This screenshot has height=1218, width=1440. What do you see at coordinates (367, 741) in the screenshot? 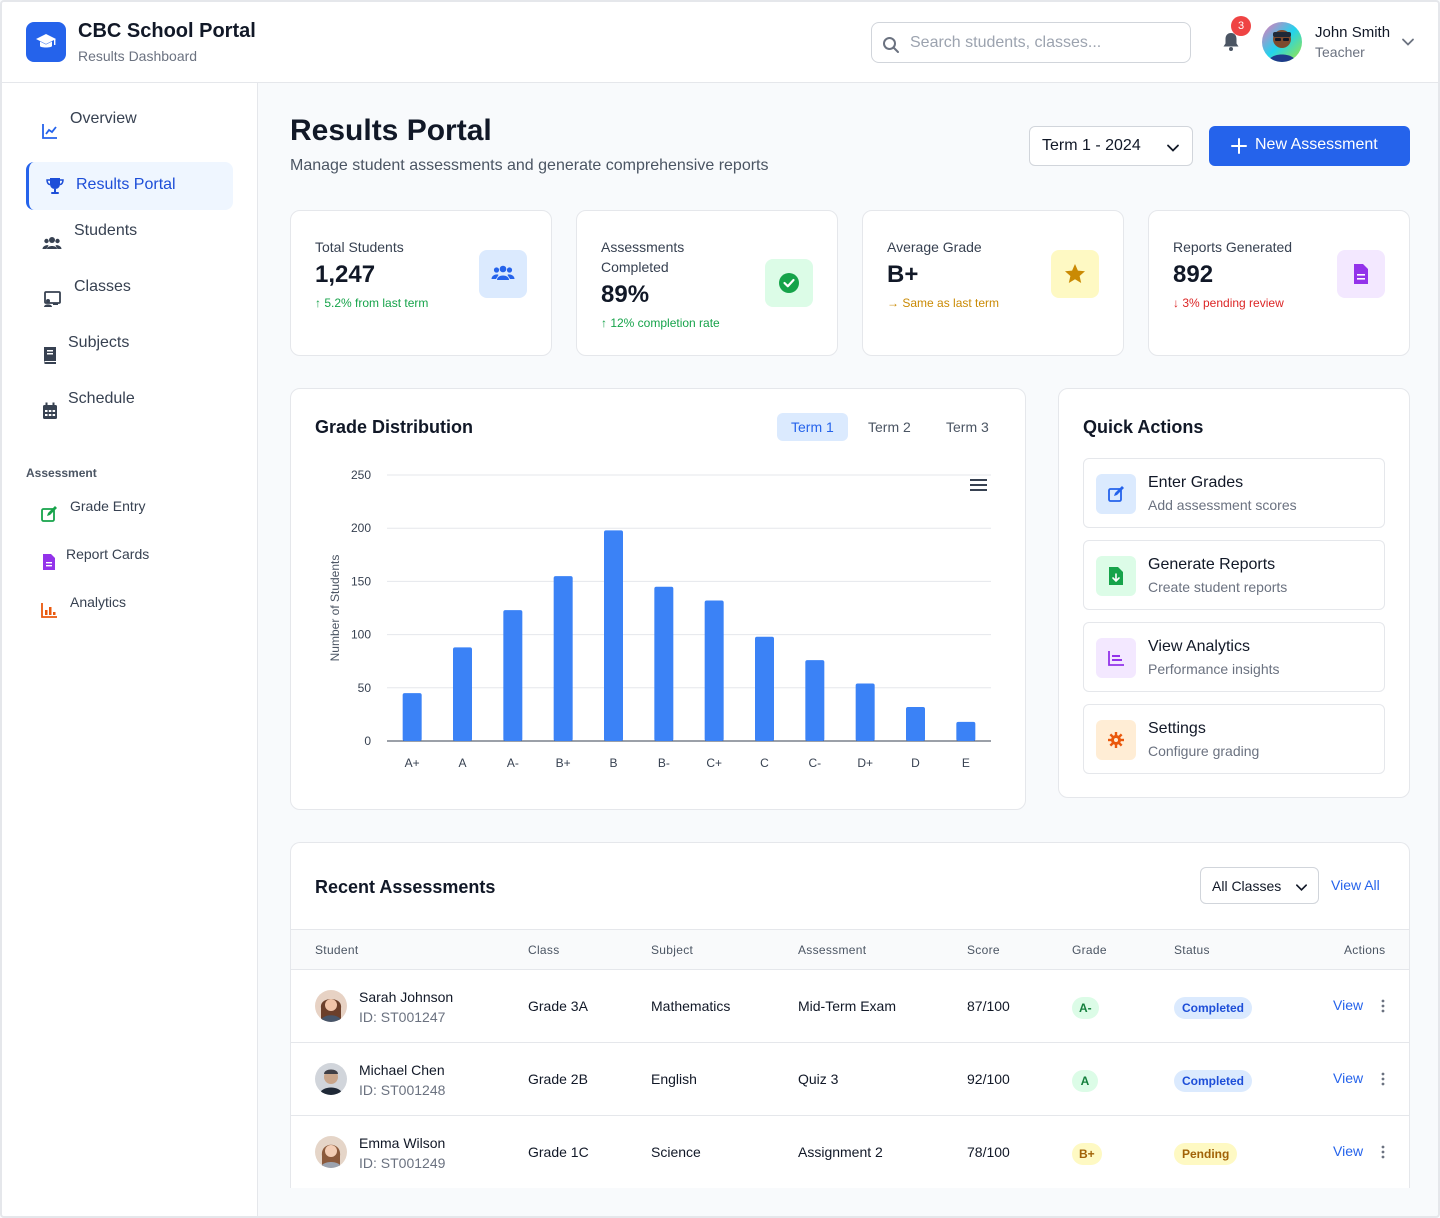
I see `y-tick-label: 0` at bounding box center [367, 741].